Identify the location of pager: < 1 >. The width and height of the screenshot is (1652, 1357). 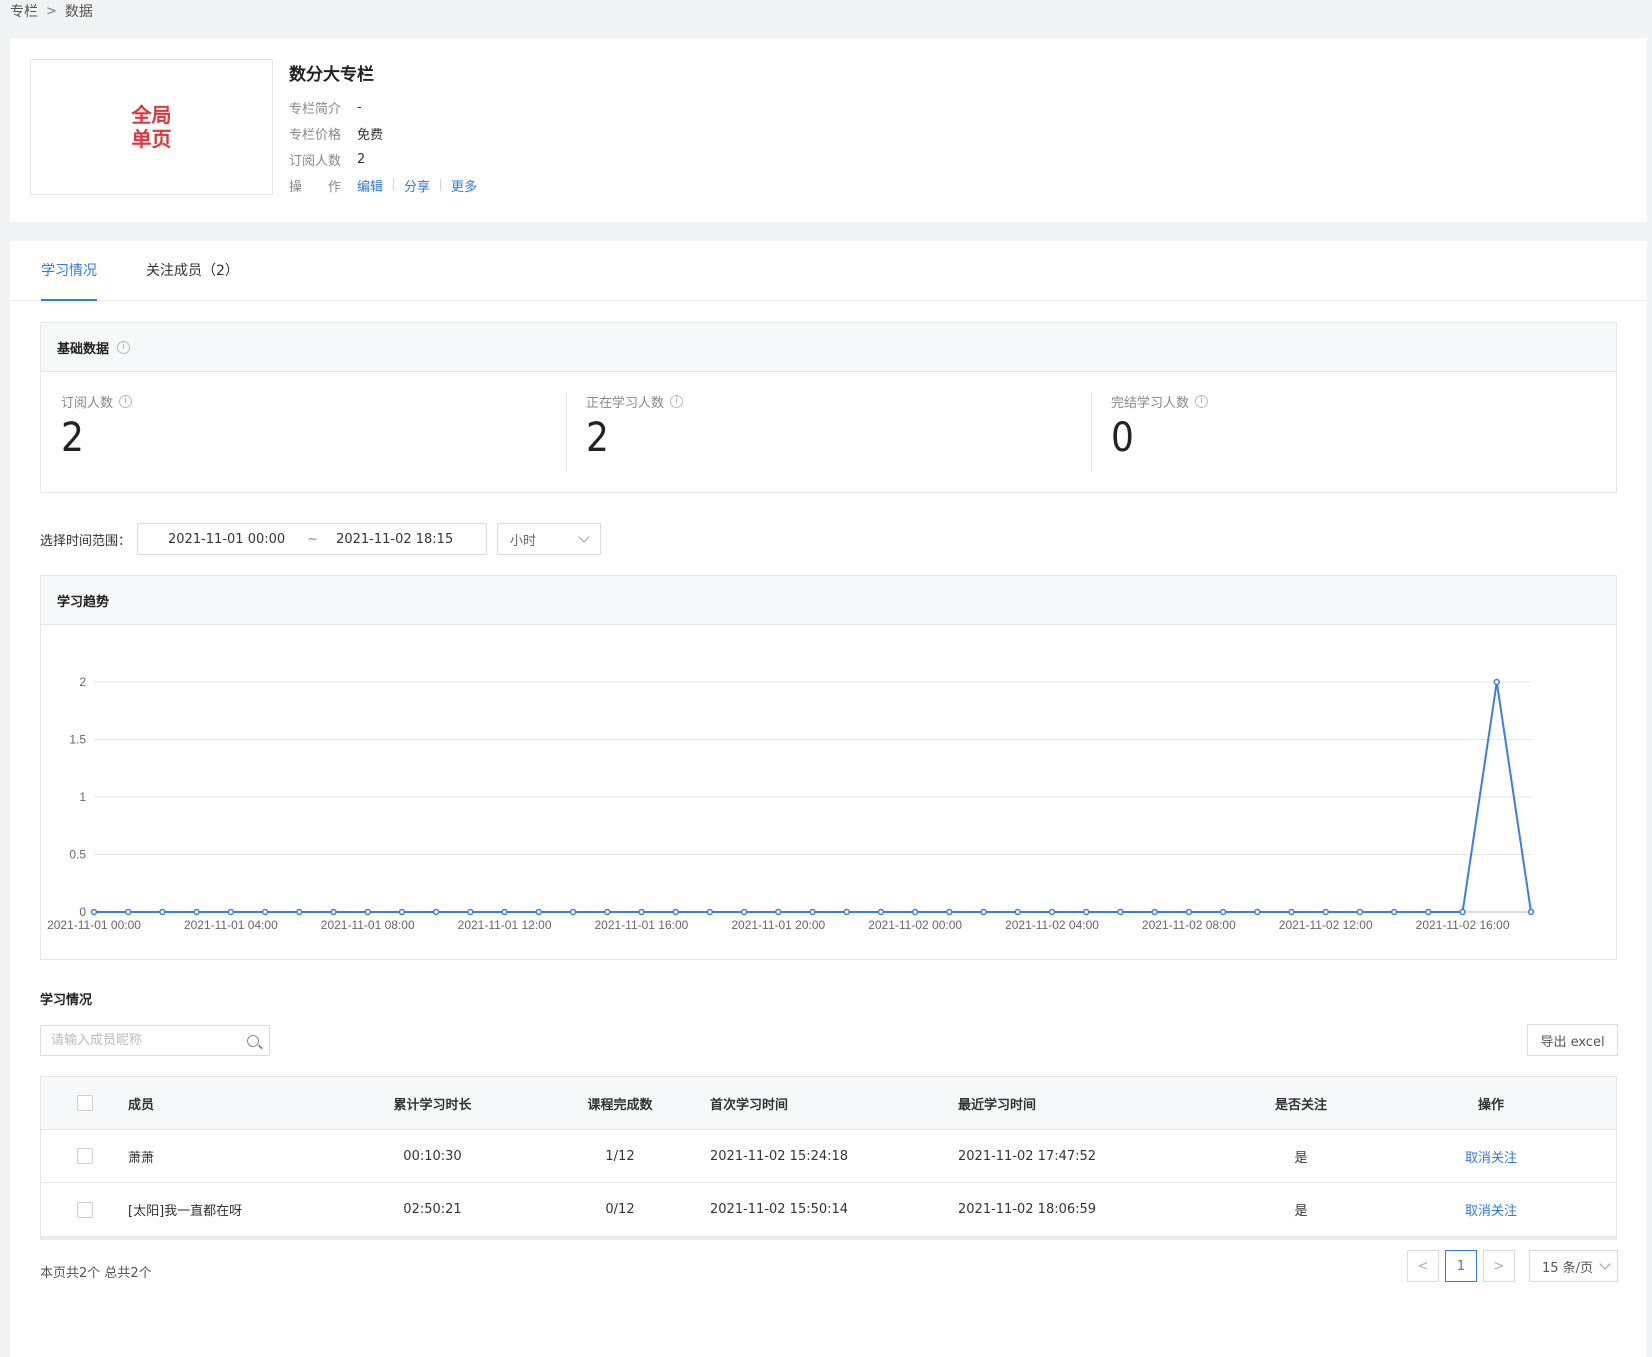
(1464, 1266).